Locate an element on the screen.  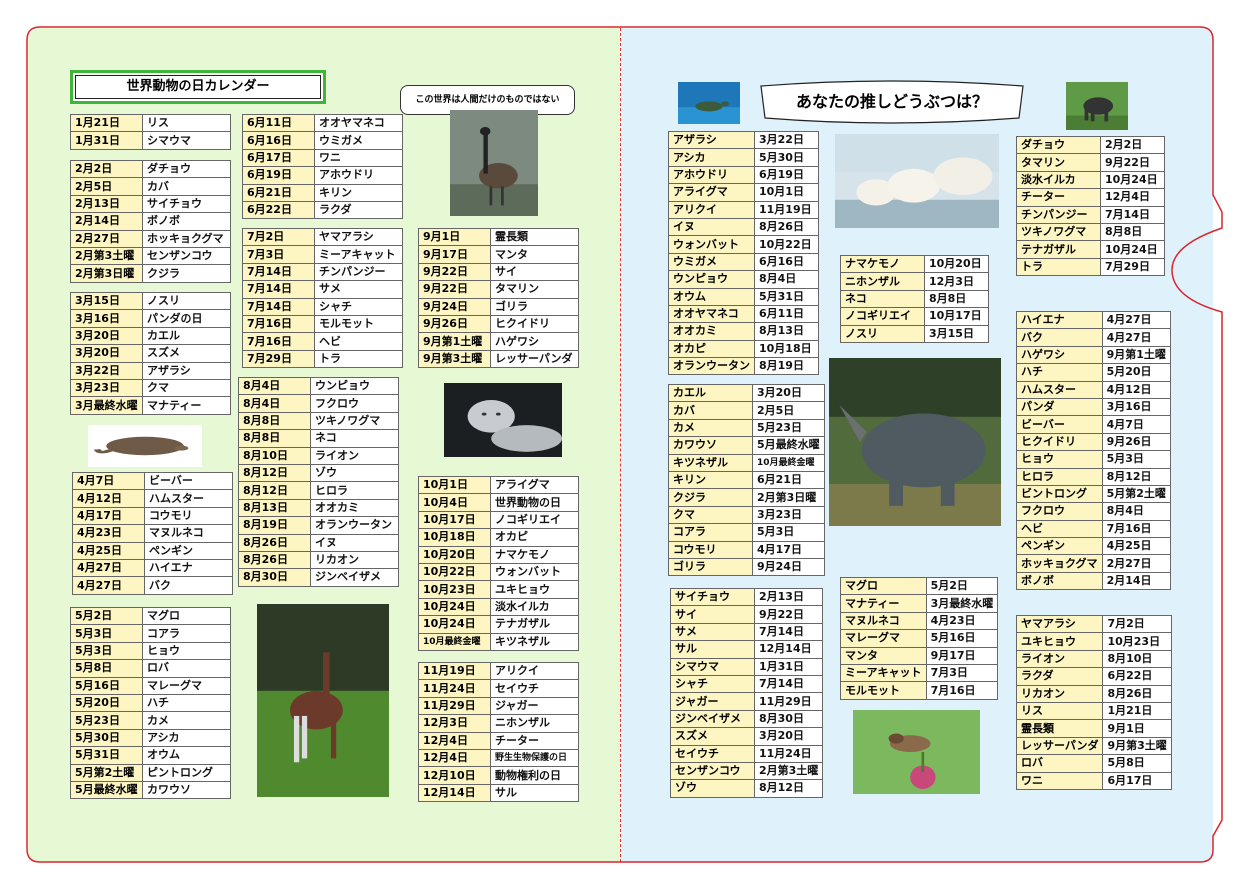
table-row: モルモット 7月16日 is located at coordinates (919, 690).